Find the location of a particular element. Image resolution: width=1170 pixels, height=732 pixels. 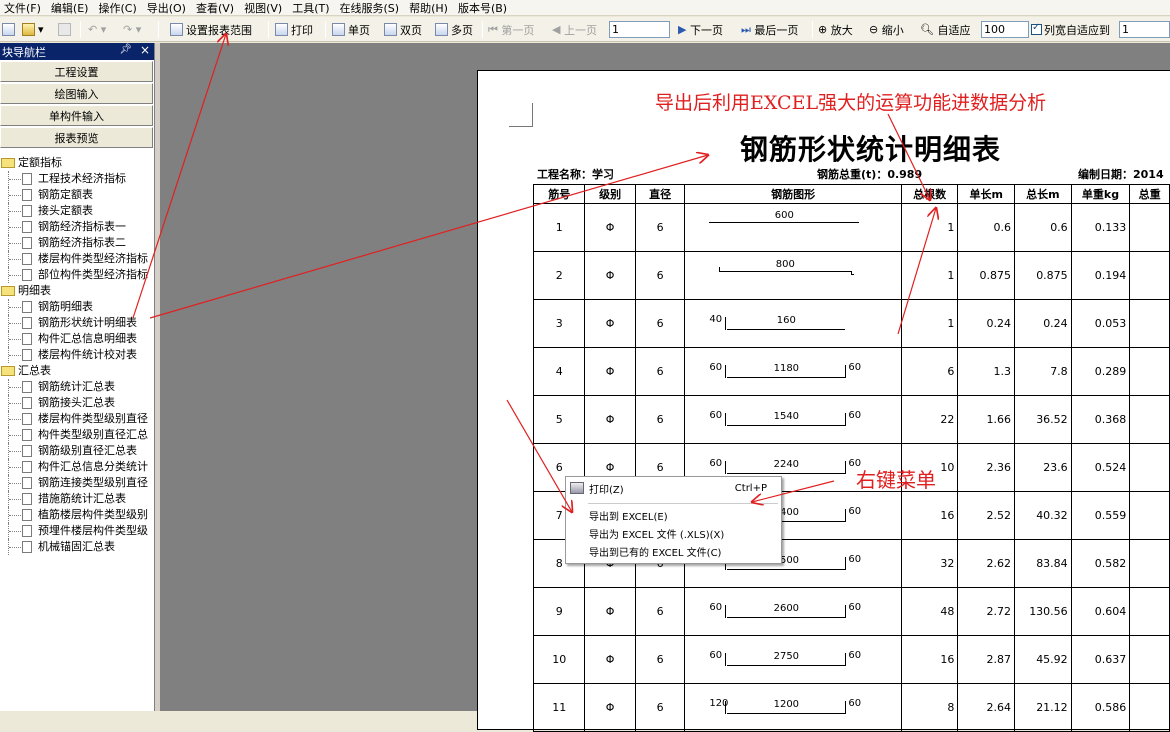

zoom-out-button: ⊖ 缩小 is located at coordinates (886, 29).